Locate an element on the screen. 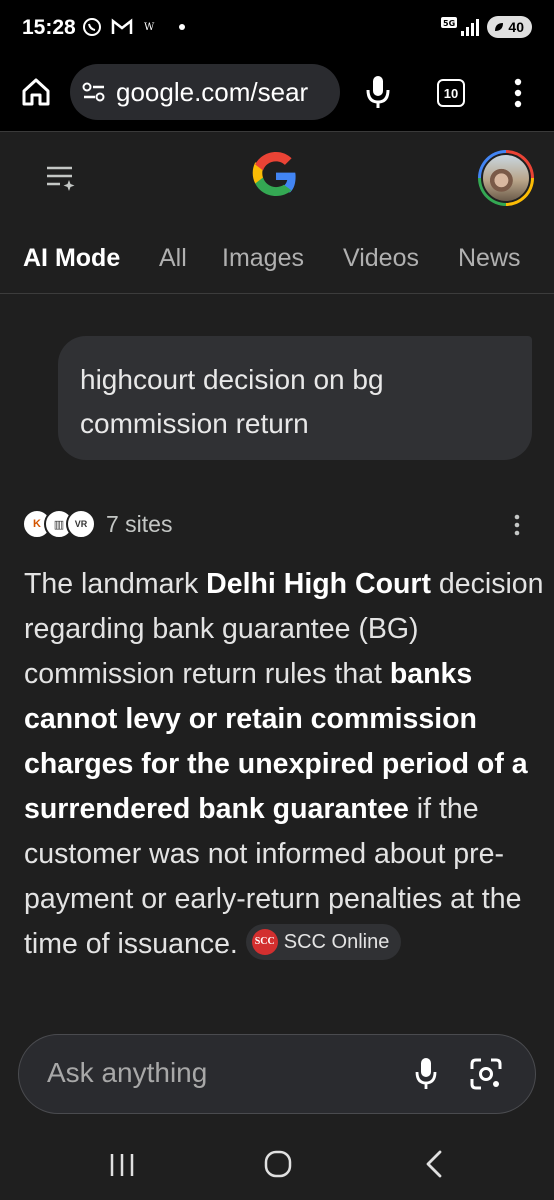 The image size is (554, 1200). svg-text: 5G is located at coordinates (449, 23).